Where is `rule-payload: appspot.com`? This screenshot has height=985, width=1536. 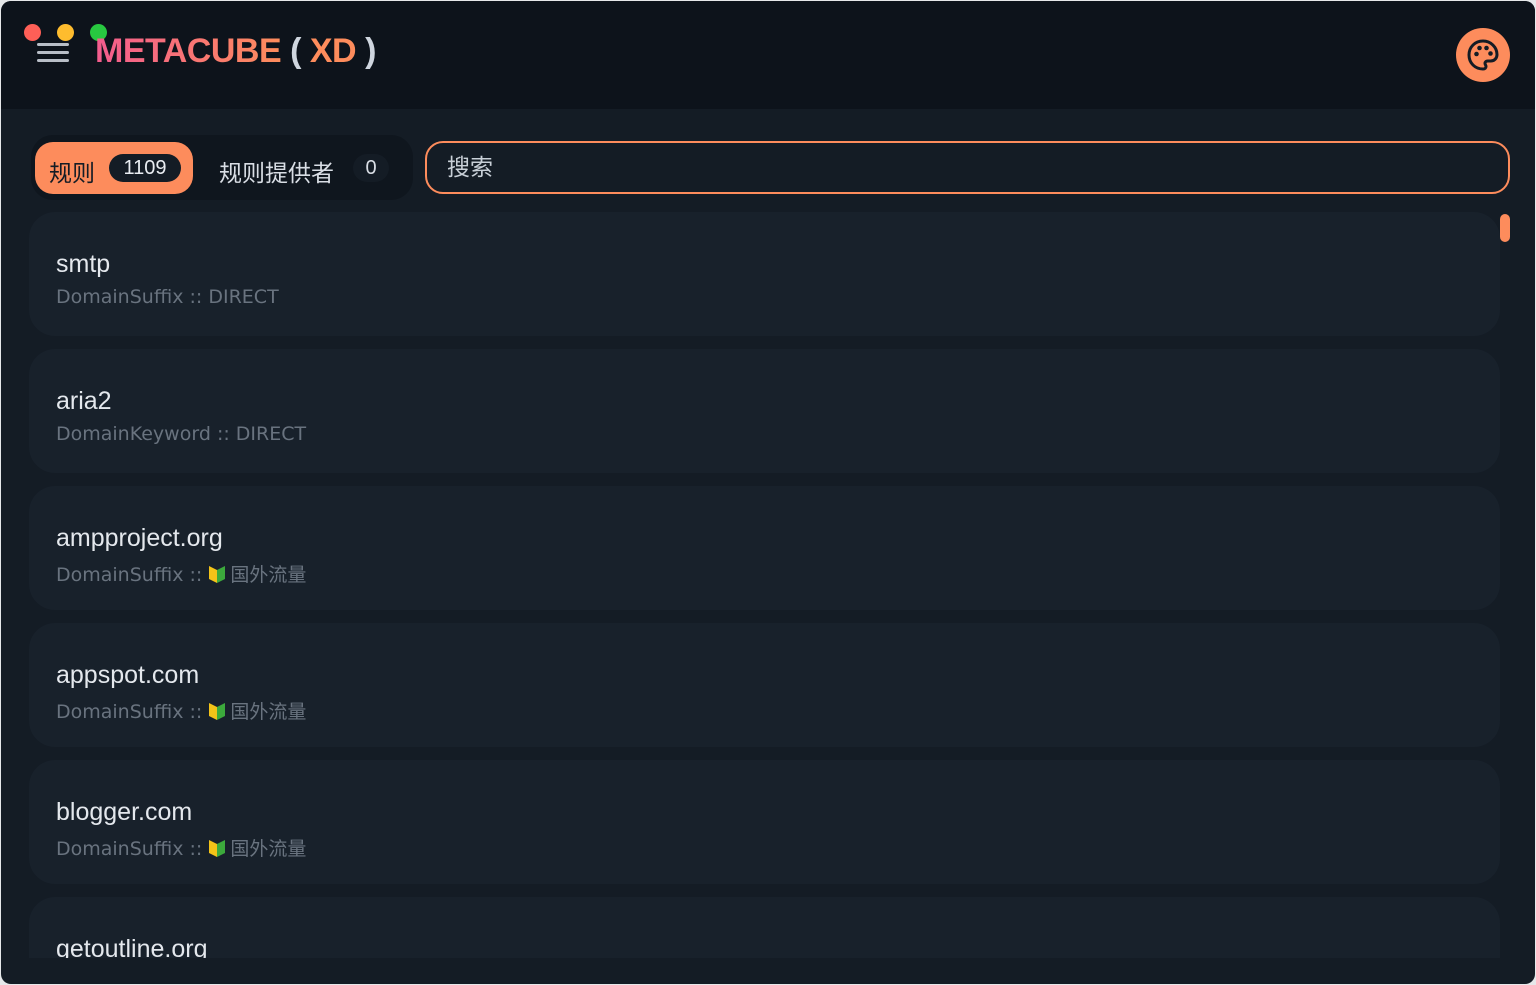 rule-payload: appspot.com is located at coordinates (128, 675).